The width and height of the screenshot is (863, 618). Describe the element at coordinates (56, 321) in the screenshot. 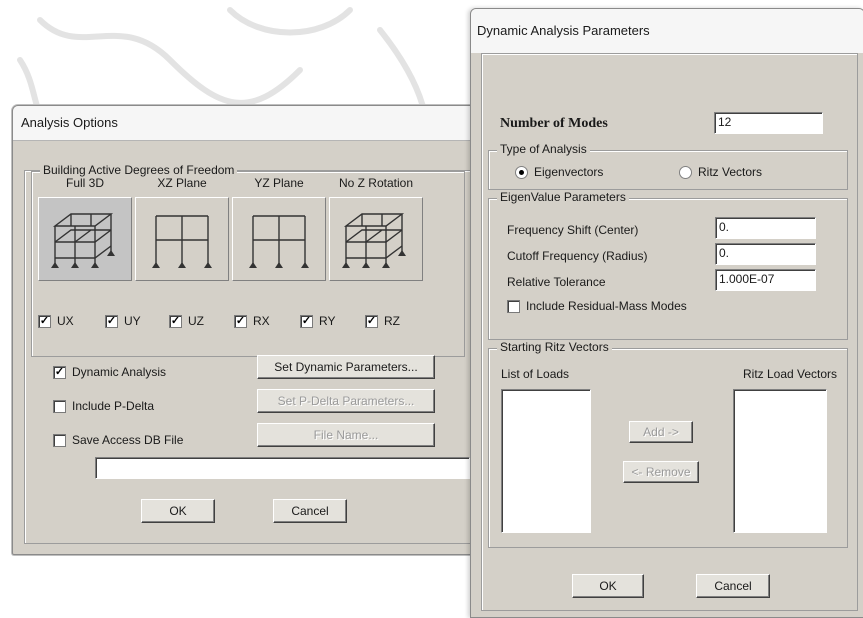

I see `dof-ux: ✓ UX` at that location.